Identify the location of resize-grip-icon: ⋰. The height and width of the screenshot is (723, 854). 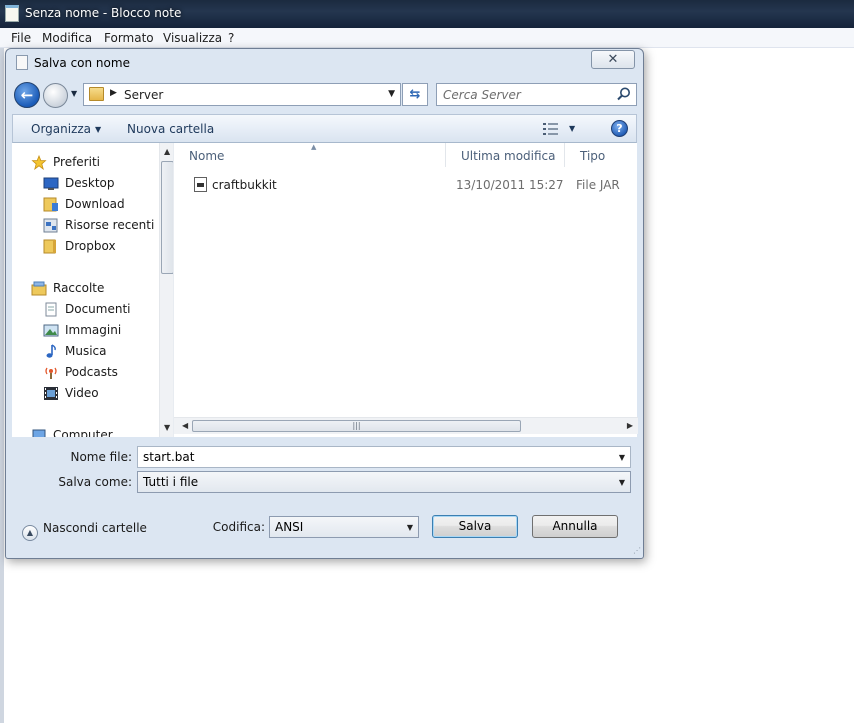
(637, 550).